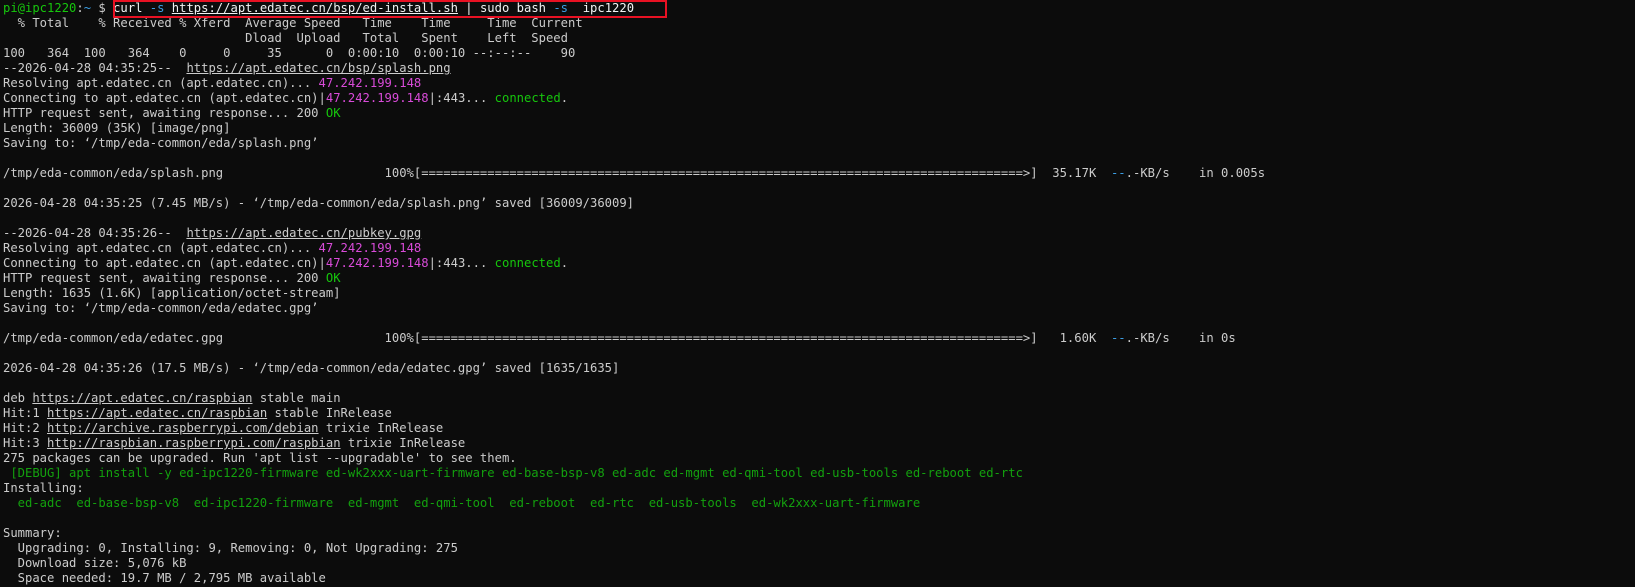 The image size is (1635, 587). Describe the element at coordinates (80, 8) in the screenshot. I see `text-segment: :` at that location.